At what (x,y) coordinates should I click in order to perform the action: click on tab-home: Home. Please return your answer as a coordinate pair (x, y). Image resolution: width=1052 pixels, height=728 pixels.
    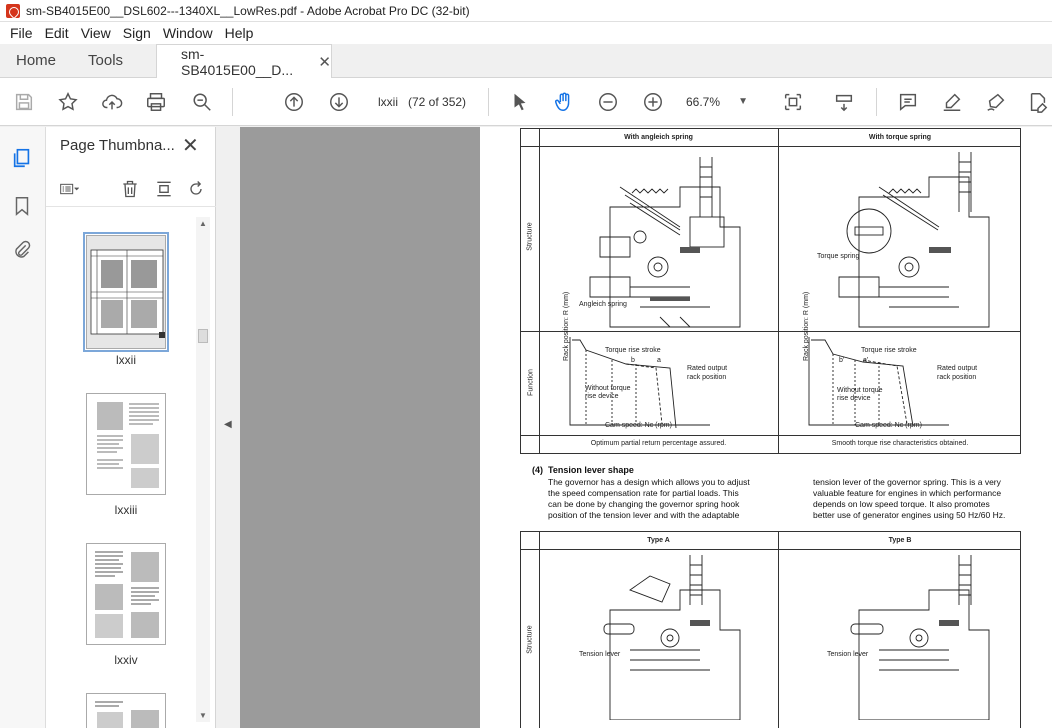
    Looking at the image, I should click on (36, 60).